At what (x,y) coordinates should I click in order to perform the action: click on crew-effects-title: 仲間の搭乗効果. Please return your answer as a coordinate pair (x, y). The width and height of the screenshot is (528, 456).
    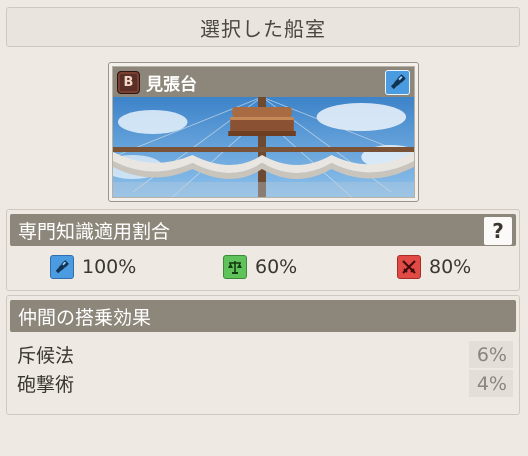
    Looking at the image, I should click on (85, 317).